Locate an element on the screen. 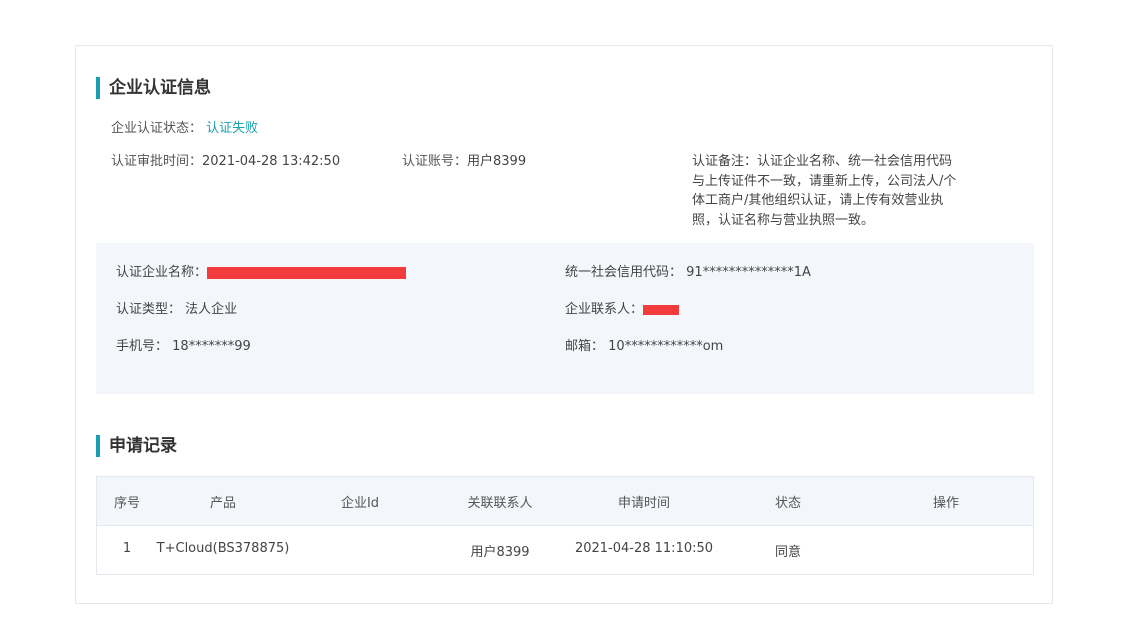  contact-redacted is located at coordinates (661, 309).